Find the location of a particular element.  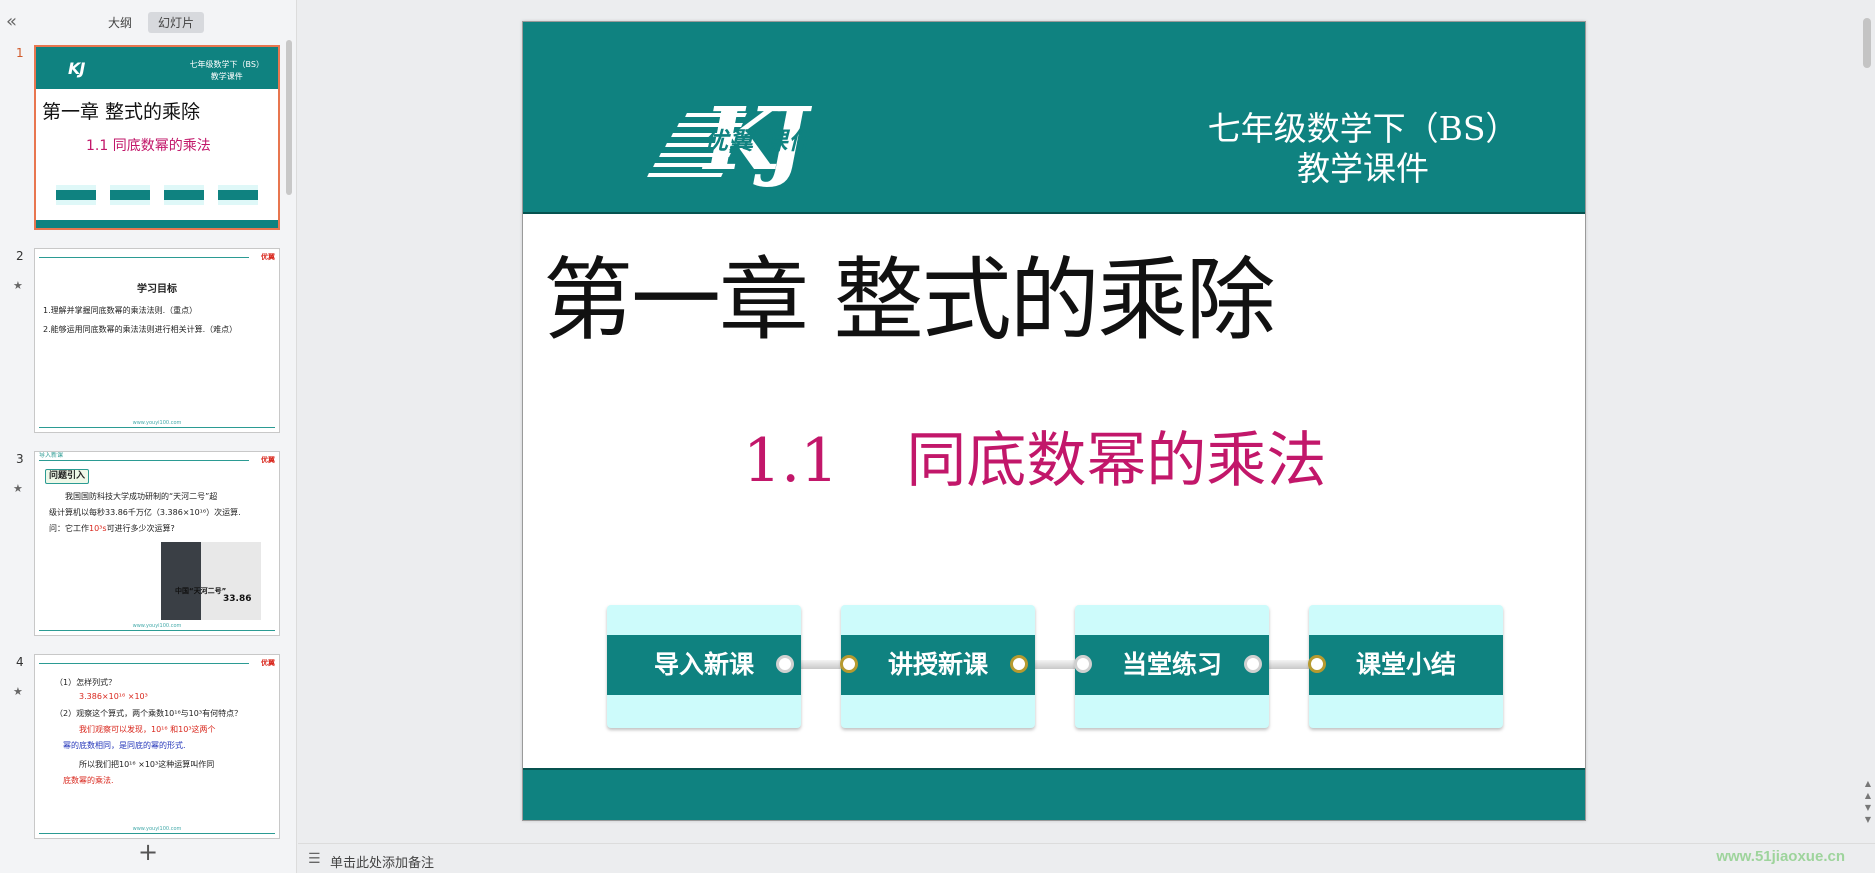

thumb-line: 我国国防科技大学成功研制的“天河二号”超 is located at coordinates (141, 496).